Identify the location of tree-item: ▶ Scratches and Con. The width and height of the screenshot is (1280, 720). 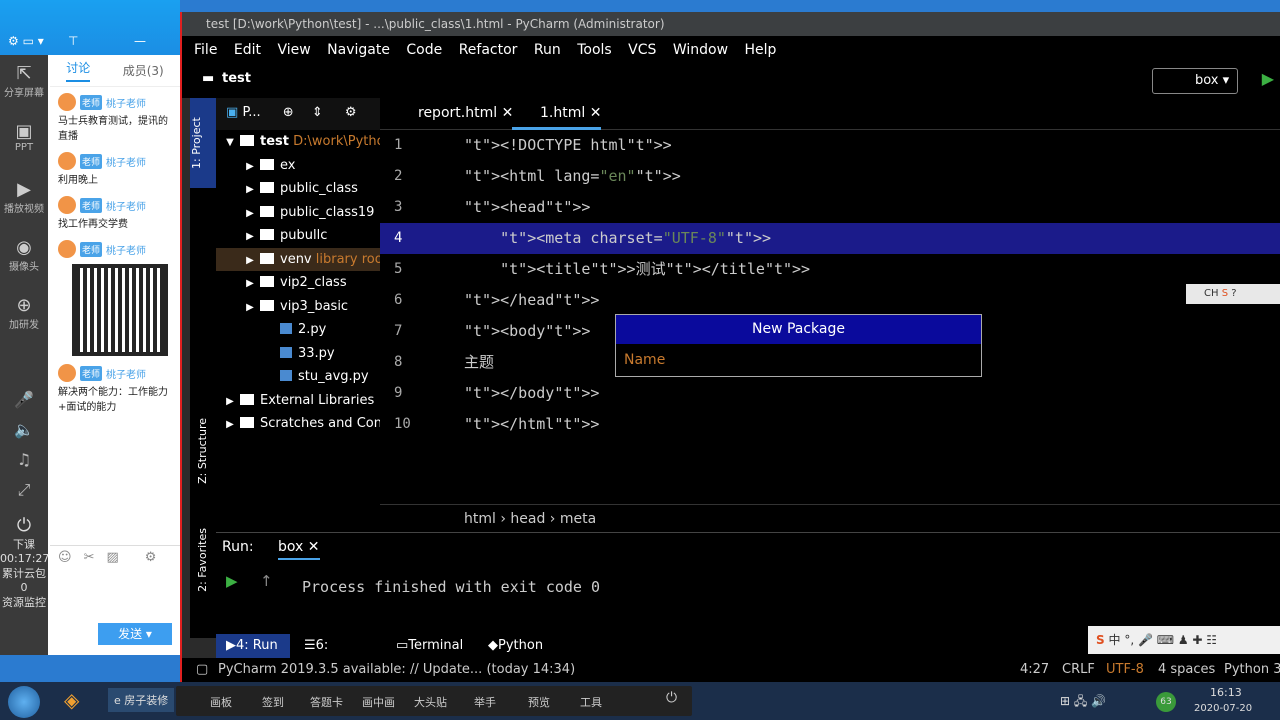
(298, 424).